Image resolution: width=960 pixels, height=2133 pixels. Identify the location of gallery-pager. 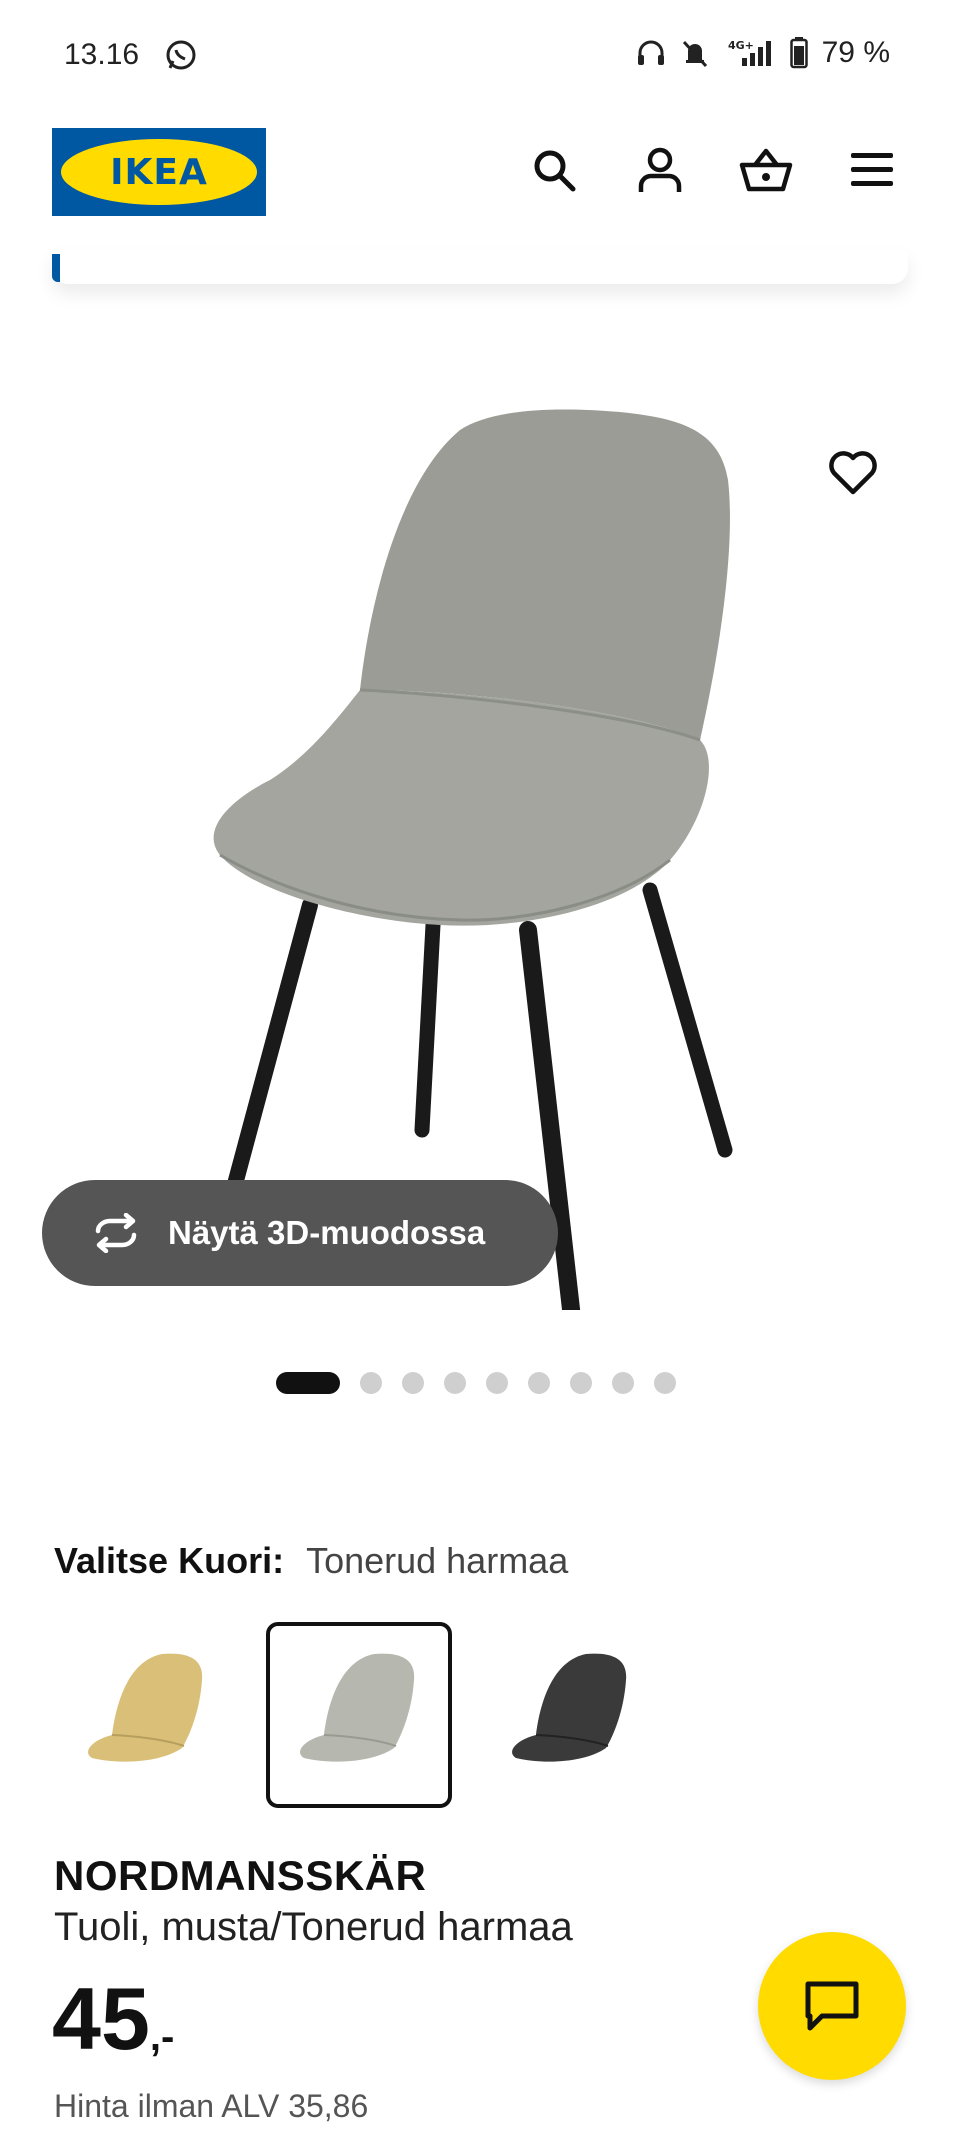
(476, 1383).